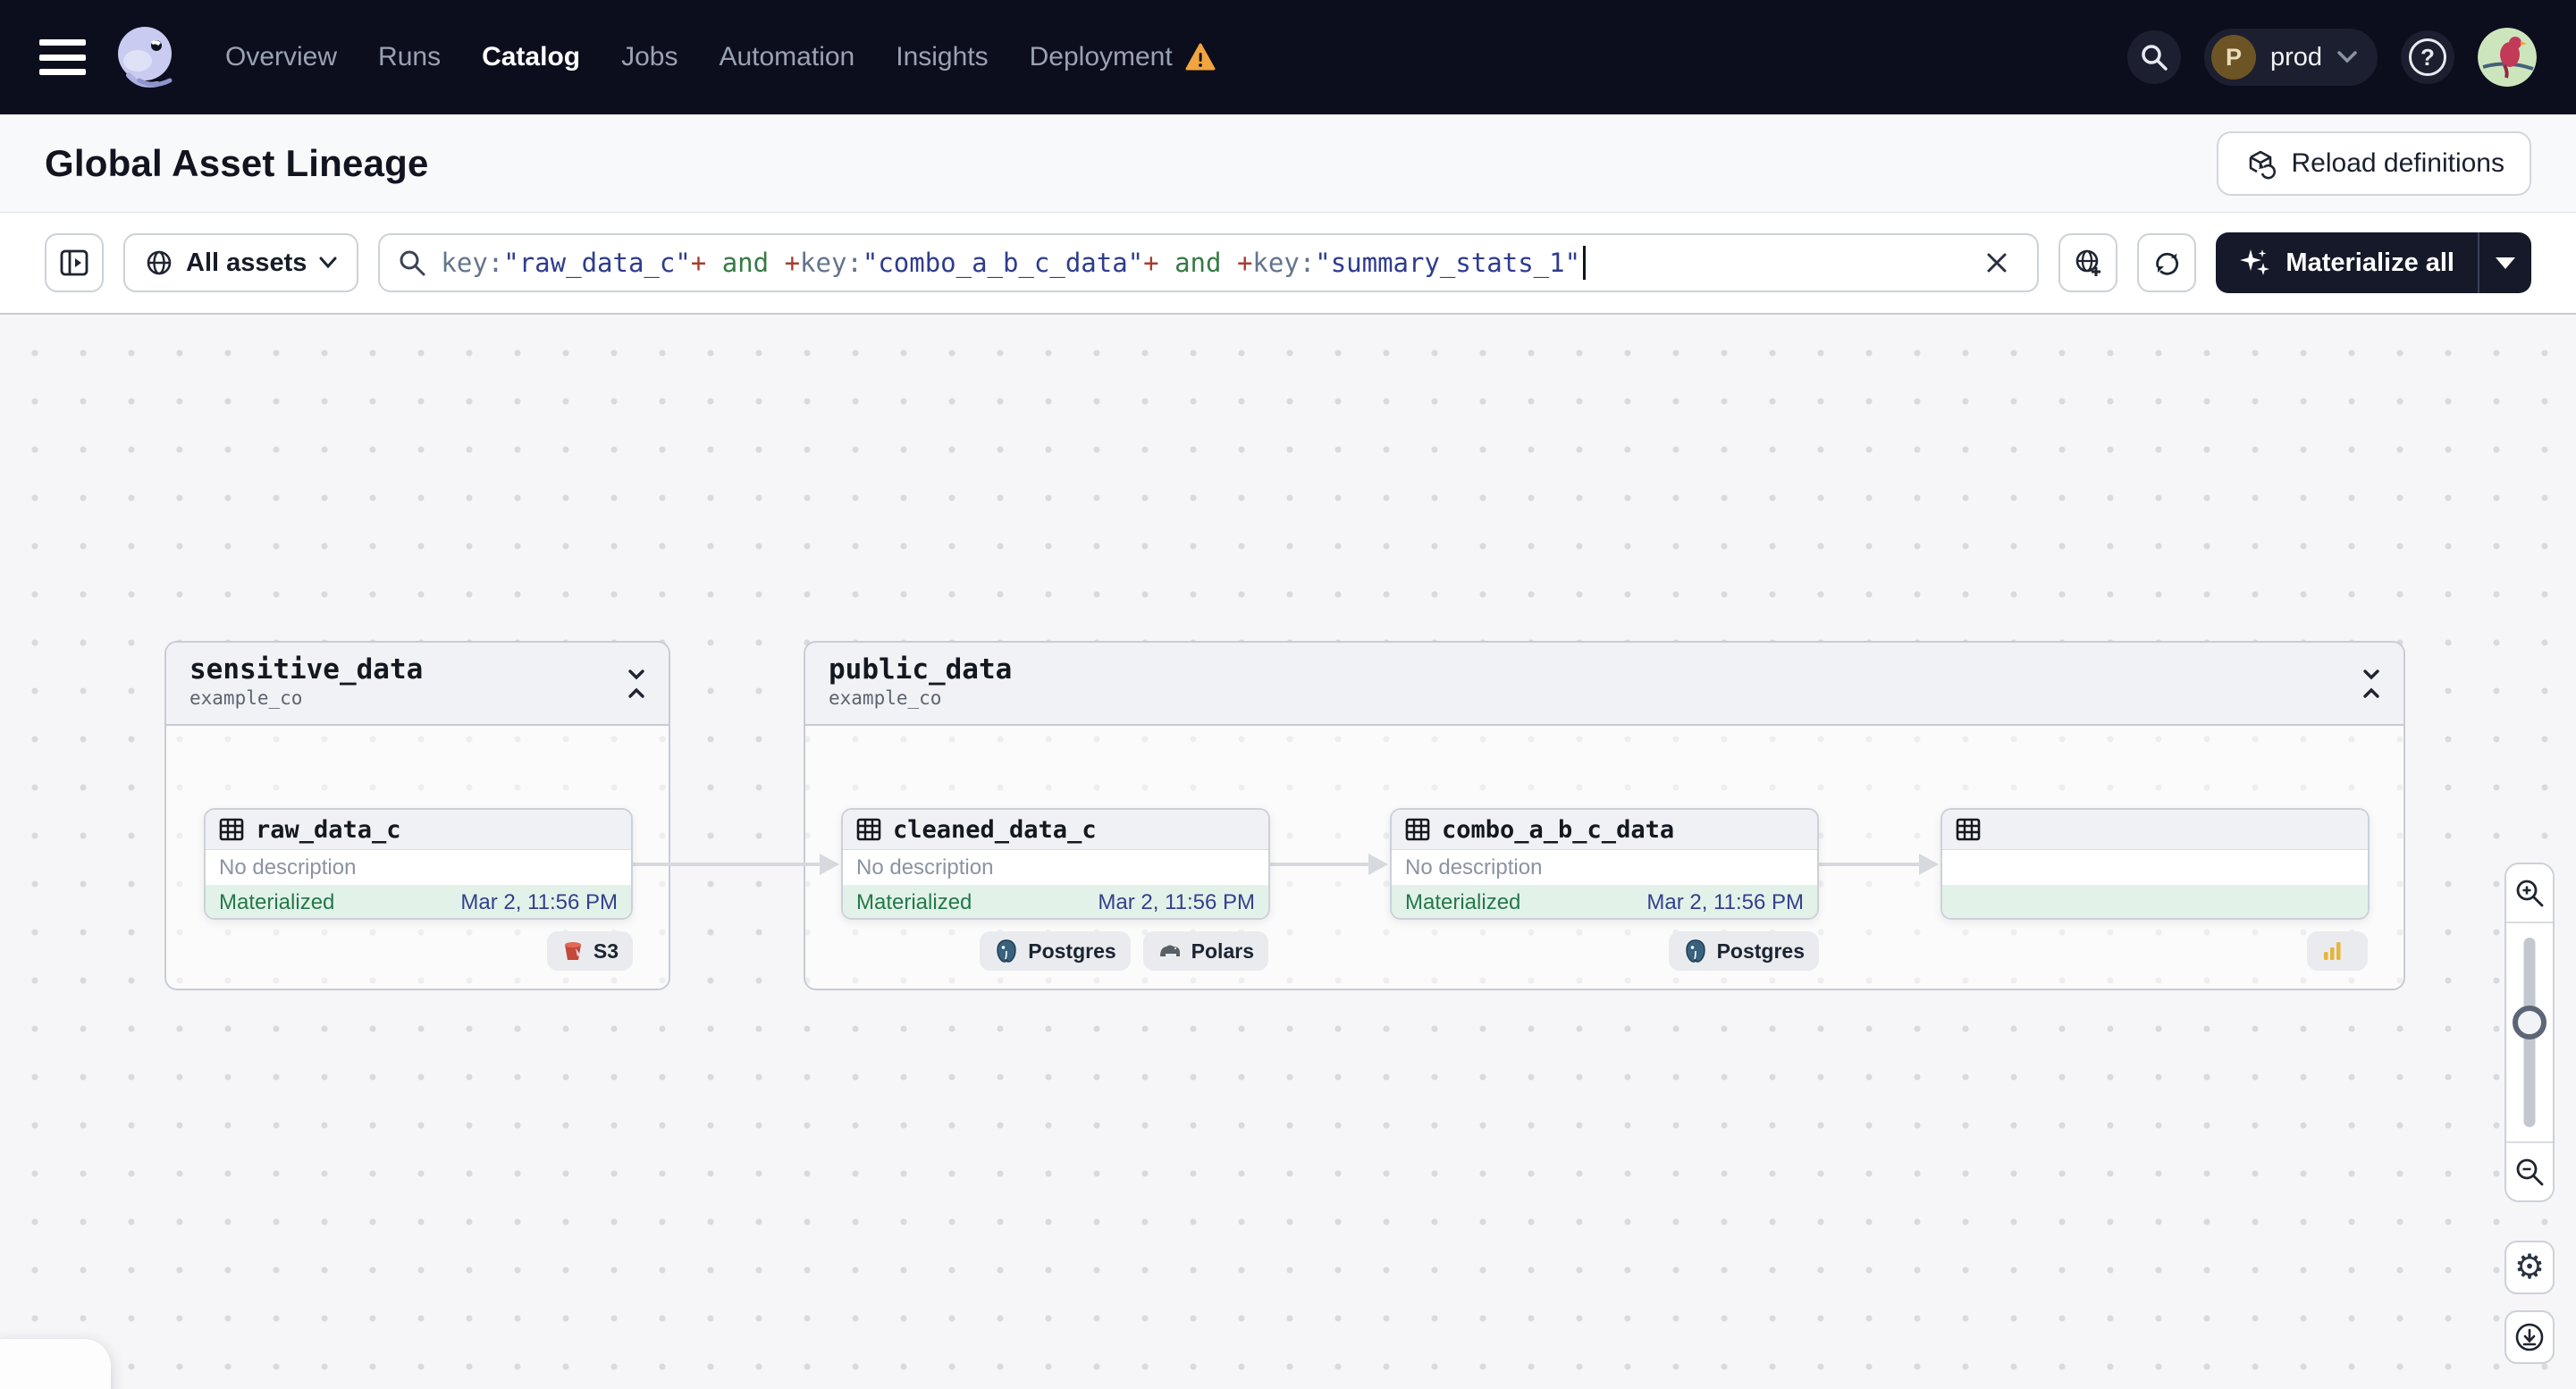  I want to click on deployment-switcher: P prod, so click(2290, 57).